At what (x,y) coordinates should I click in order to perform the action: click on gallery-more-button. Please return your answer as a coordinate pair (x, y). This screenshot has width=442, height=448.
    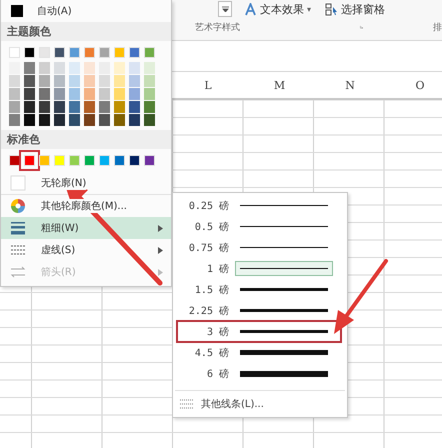
    Looking at the image, I should click on (225, 9).